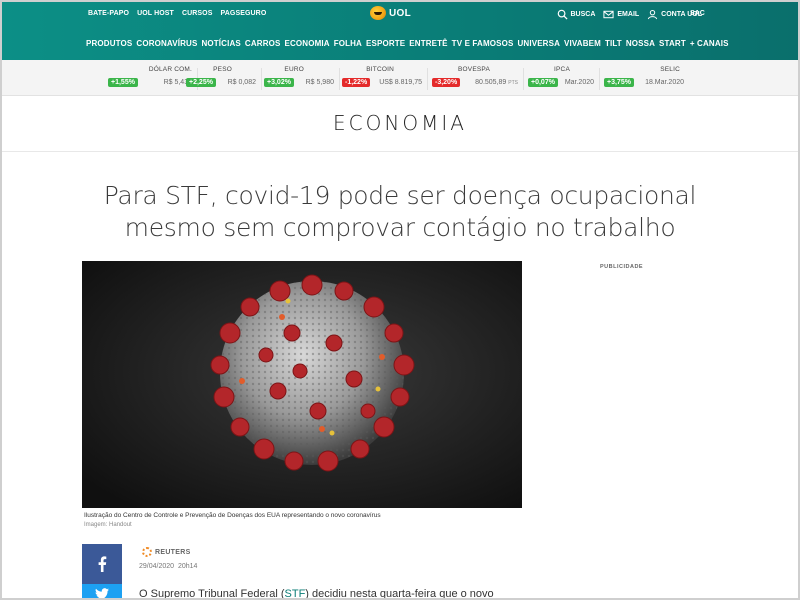 The image size is (800, 600). Describe the element at coordinates (244, 13) in the screenshot. I see `link-pagseguro: PAGSEGURO` at that location.